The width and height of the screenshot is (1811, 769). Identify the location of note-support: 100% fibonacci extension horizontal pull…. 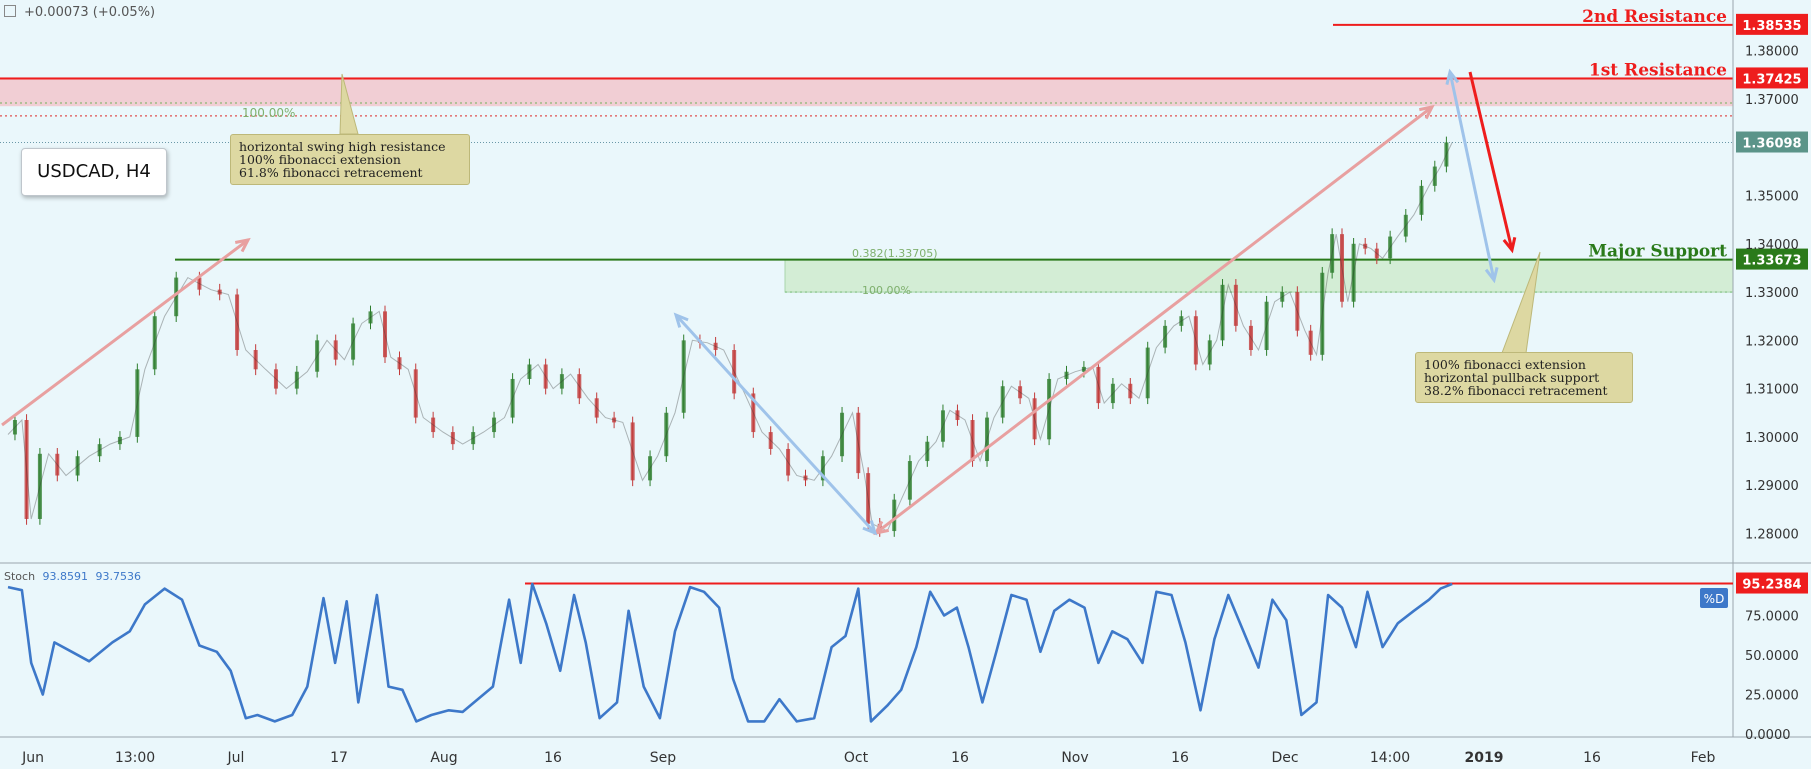
(1524, 377).